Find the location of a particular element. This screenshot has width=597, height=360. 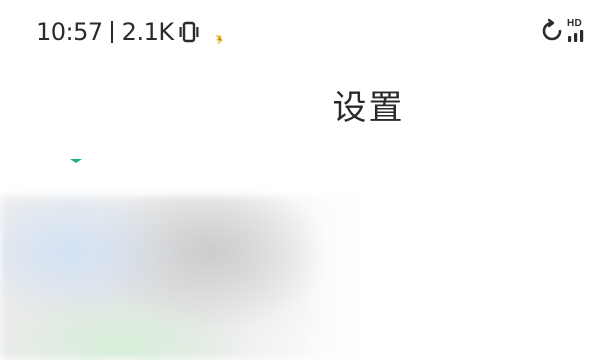

notification-icon is located at coordinates (219, 35).